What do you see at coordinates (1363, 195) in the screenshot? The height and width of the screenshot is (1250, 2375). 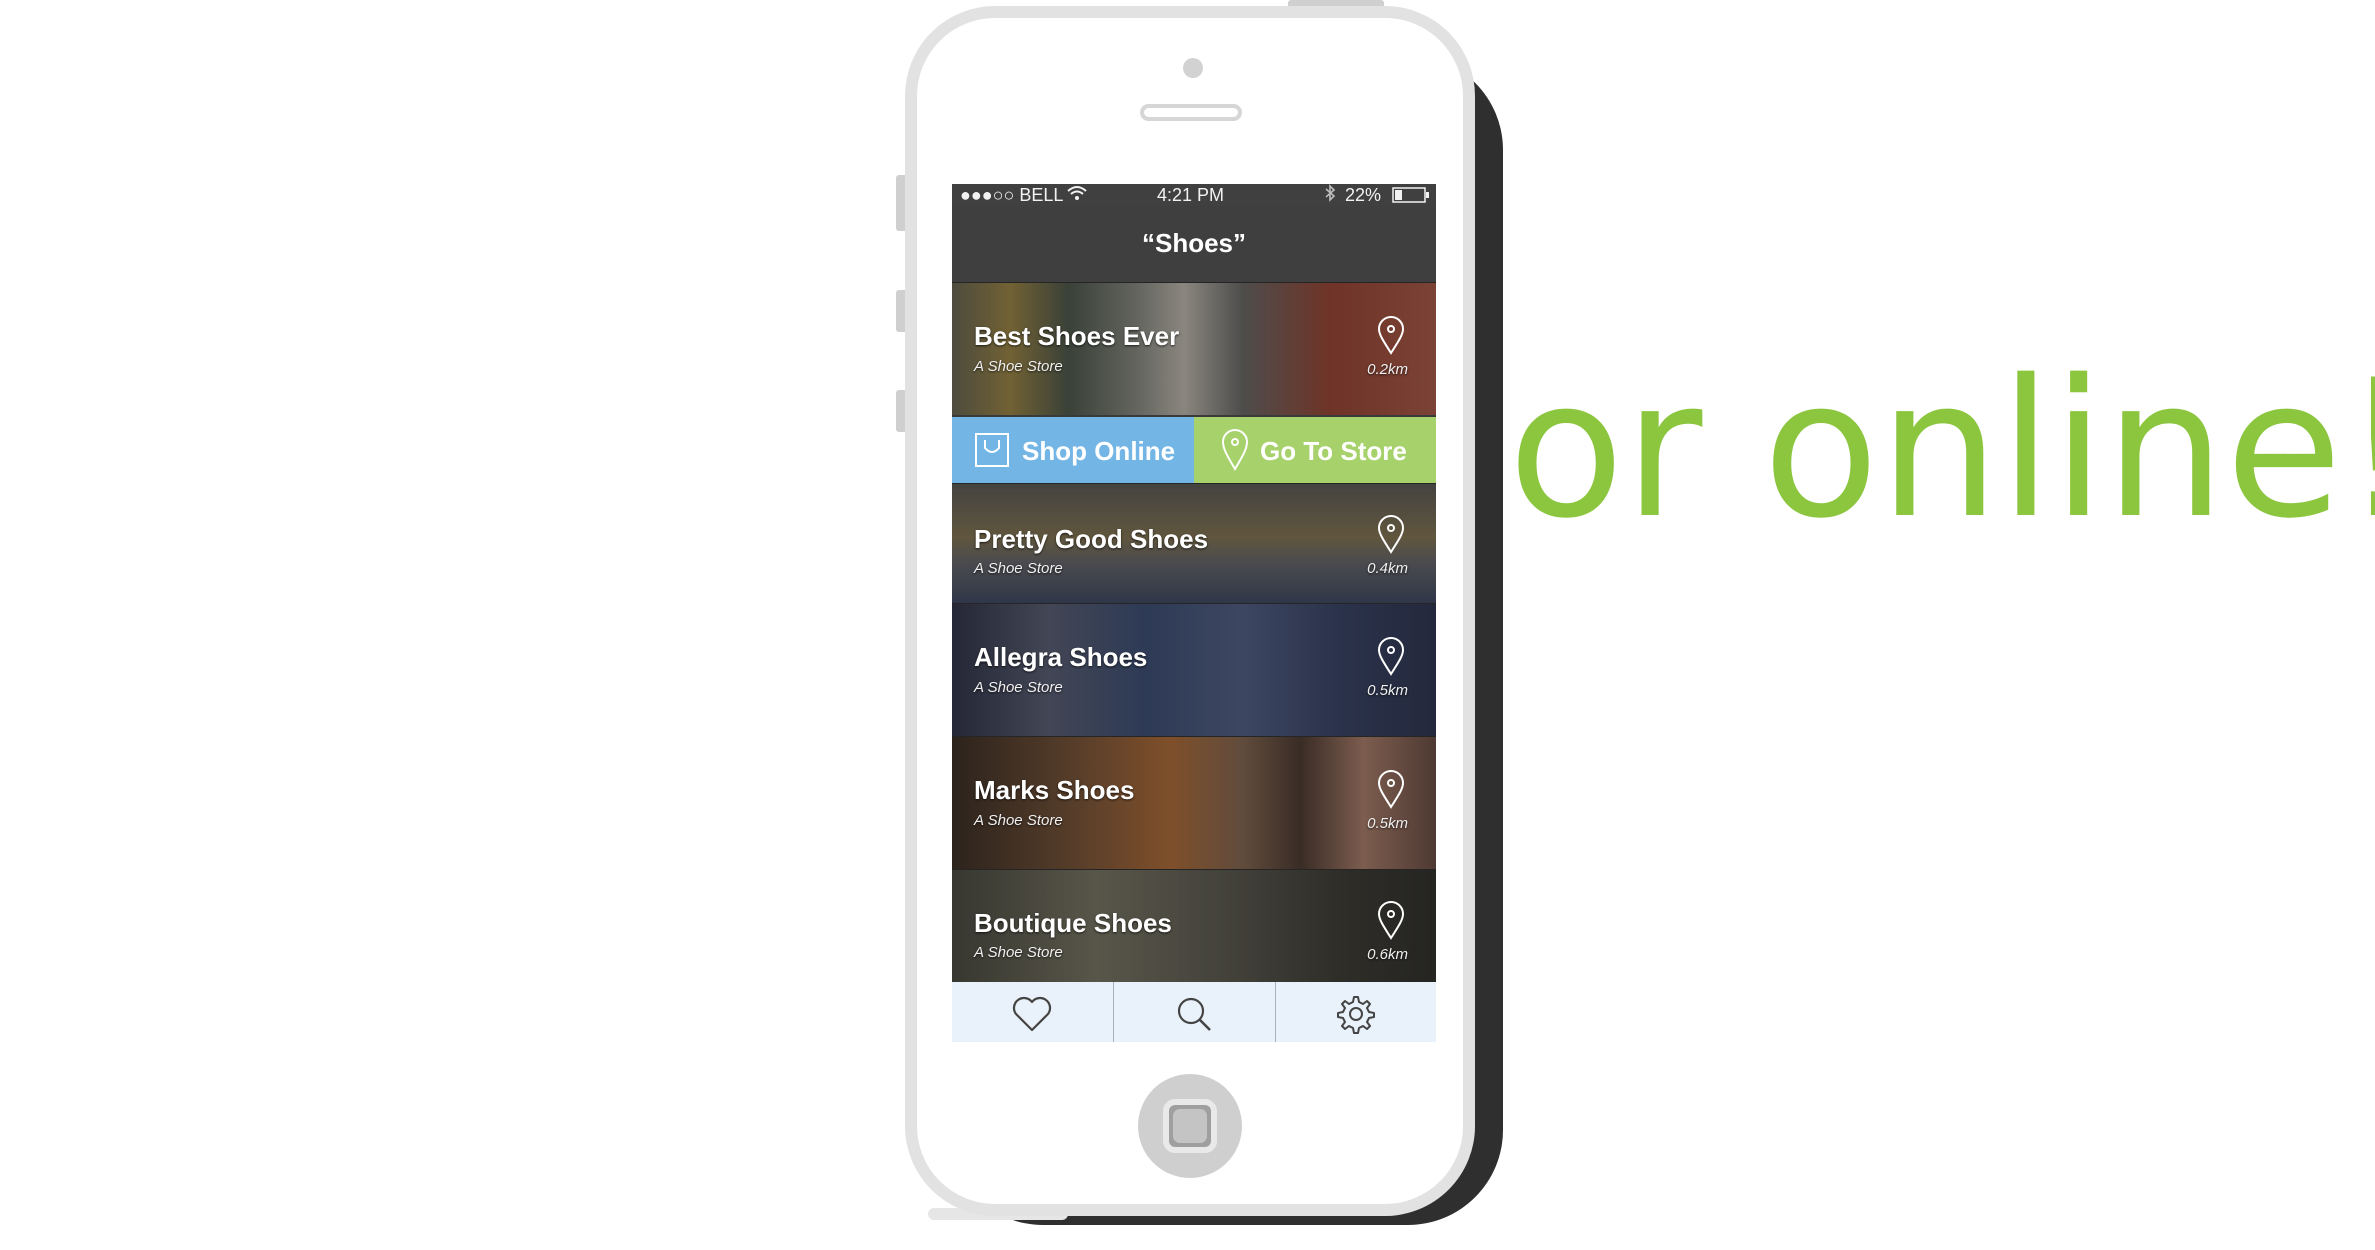 I see `battery-percent: 22%` at bounding box center [1363, 195].